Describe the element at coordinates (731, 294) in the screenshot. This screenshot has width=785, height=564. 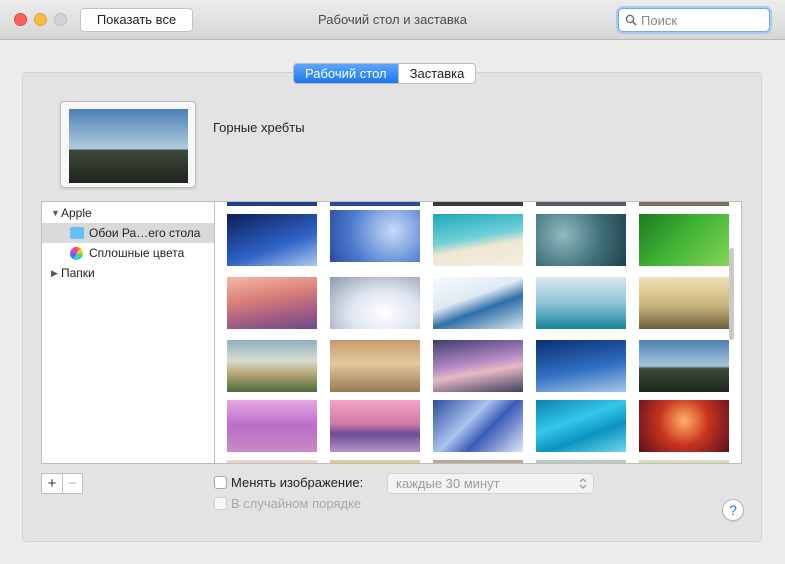
I see `grid-scrollbar` at that location.